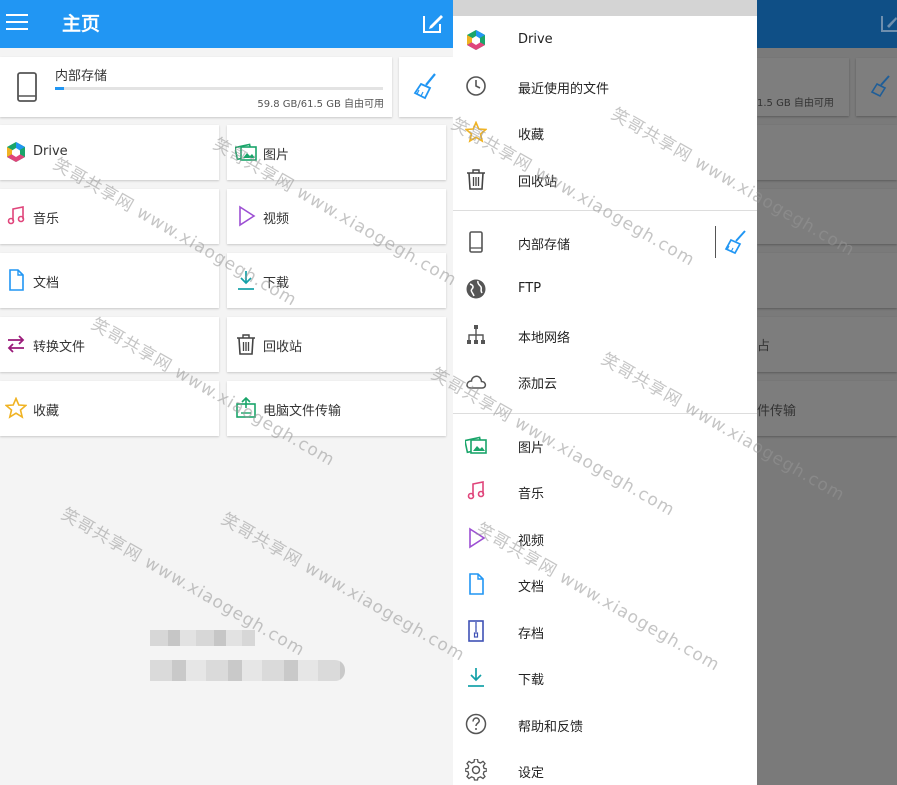  Describe the element at coordinates (302, 411) in the screenshot. I see `tile-label: 电脑文件传输` at that location.